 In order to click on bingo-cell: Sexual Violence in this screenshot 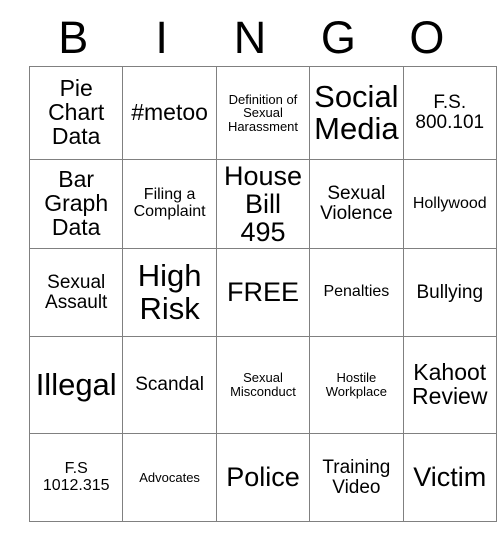, I will do `click(356, 204)`.